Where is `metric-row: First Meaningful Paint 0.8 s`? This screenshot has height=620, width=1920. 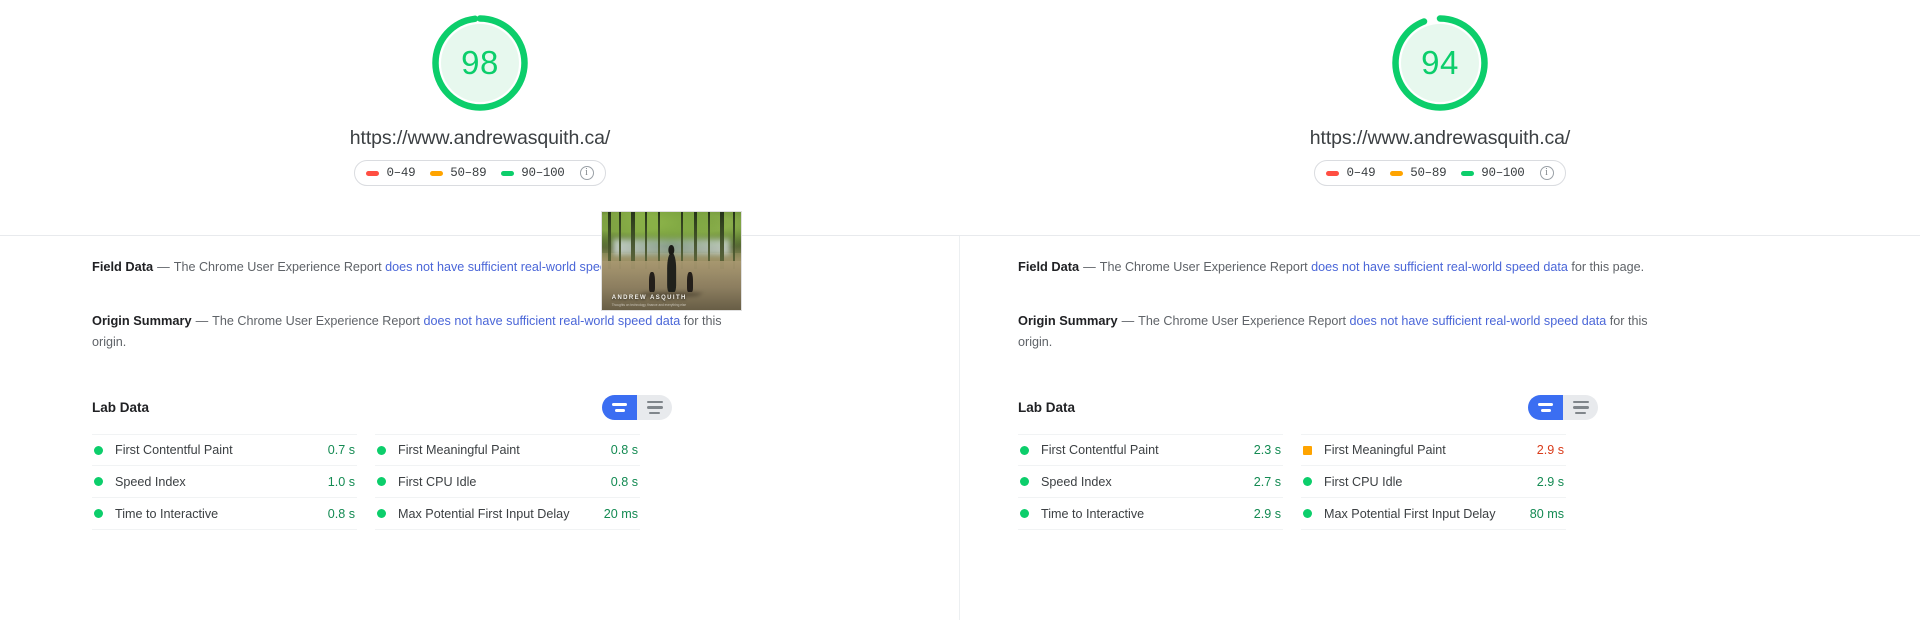 metric-row: First Meaningful Paint 0.8 s is located at coordinates (507, 450).